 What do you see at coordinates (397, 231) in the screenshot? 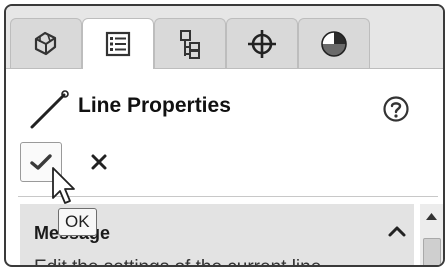
I see `chevron-up-icon` at bounding box center [397, 231].